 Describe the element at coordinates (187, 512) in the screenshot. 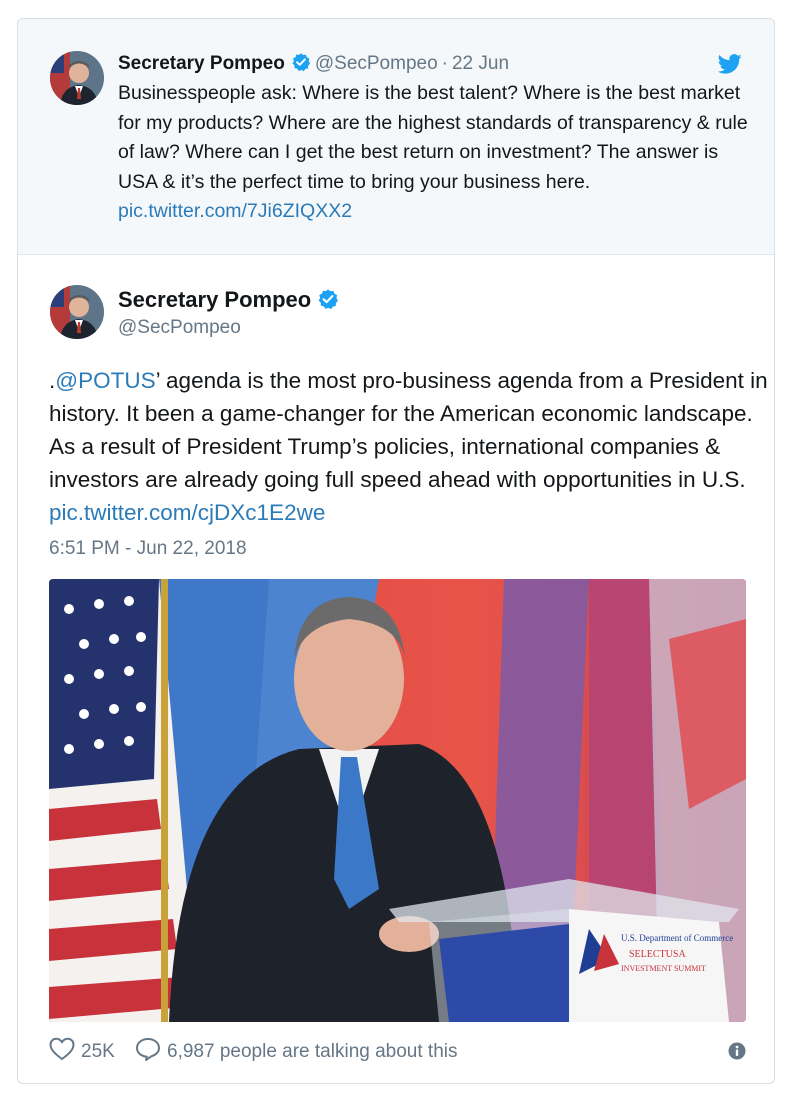

I see `media-link: pic.twitter.com/cjDXc1E2we` at that location.